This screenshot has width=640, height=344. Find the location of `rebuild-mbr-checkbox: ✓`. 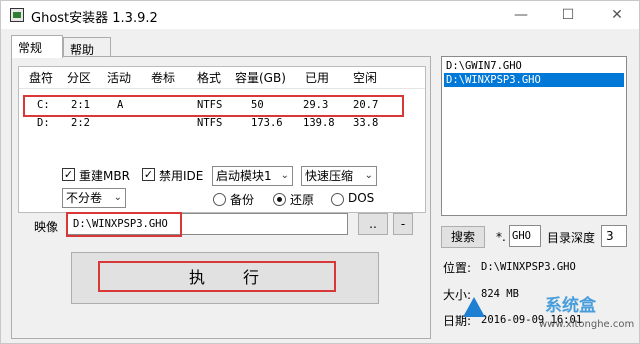

rebuild-mbr-checkbox: ✓ is located at coordinates (68, 174).